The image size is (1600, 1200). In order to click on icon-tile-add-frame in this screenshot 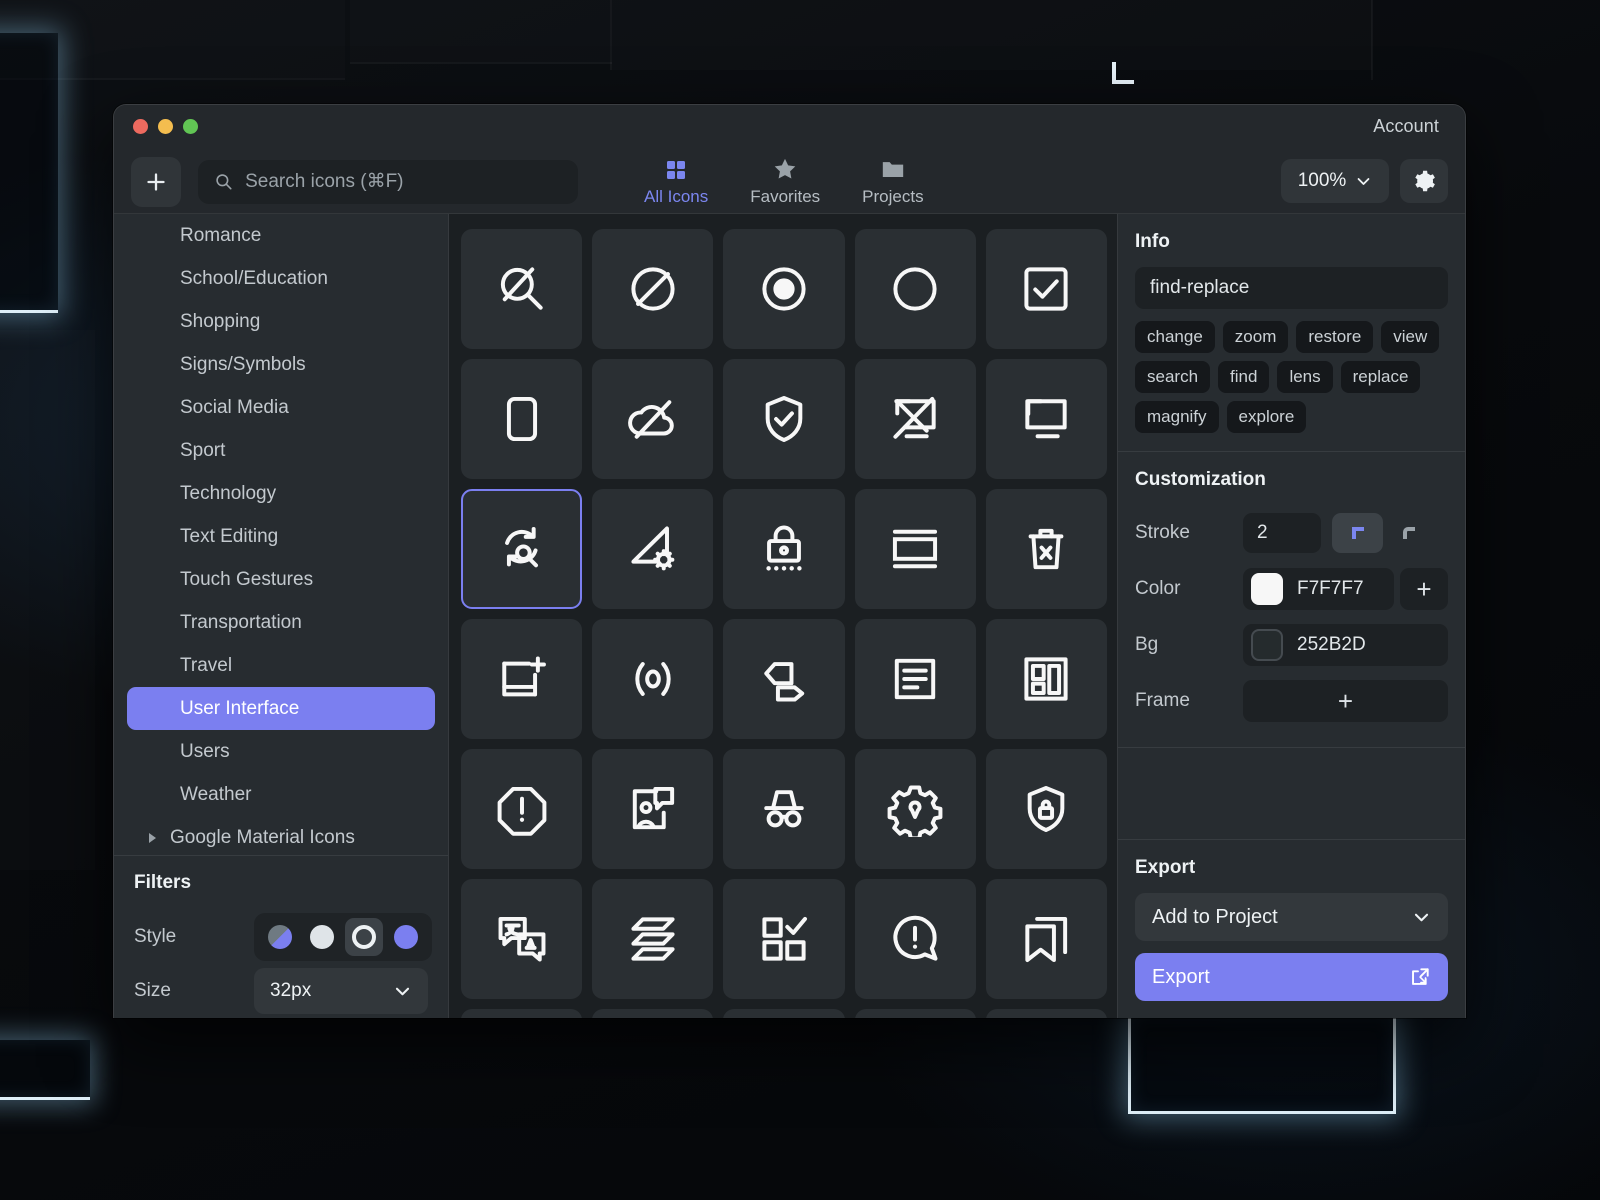, I will do `click(522, 679)`.